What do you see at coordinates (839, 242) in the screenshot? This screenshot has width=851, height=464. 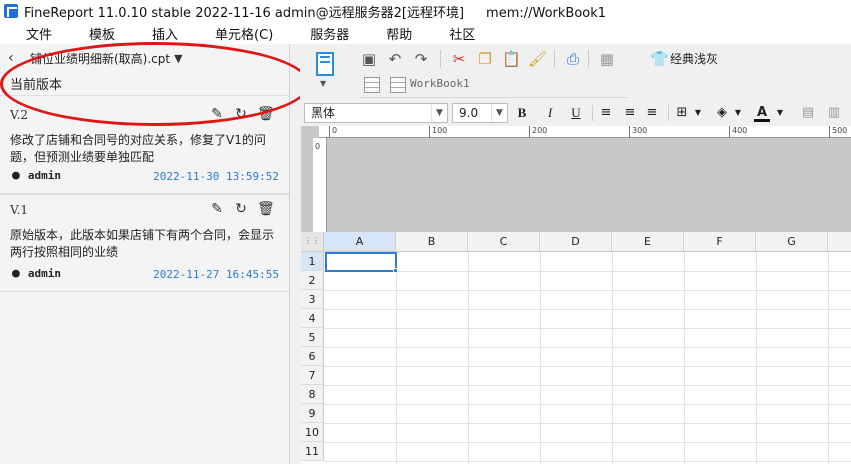 I see `column-header-partial` at bounding box center [839, 242].